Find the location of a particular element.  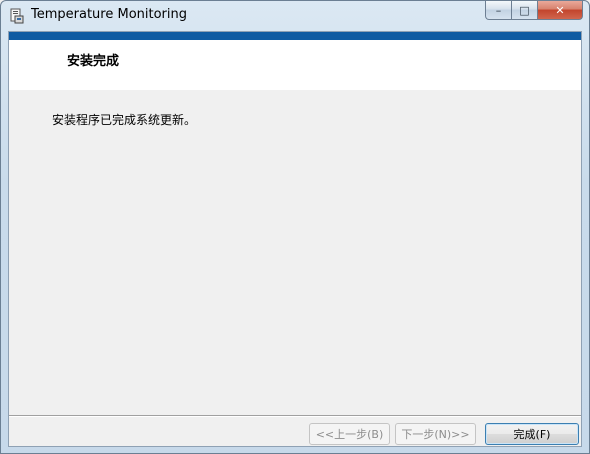

maximize-icon: □ is located at coordinates (524, 10).